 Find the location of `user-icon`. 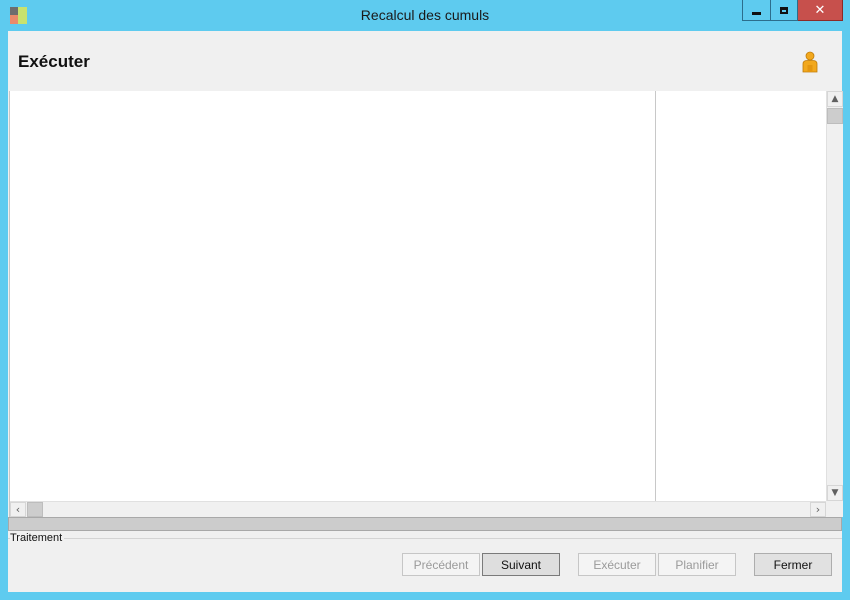

user-icon is located at coordinates (810, 62).